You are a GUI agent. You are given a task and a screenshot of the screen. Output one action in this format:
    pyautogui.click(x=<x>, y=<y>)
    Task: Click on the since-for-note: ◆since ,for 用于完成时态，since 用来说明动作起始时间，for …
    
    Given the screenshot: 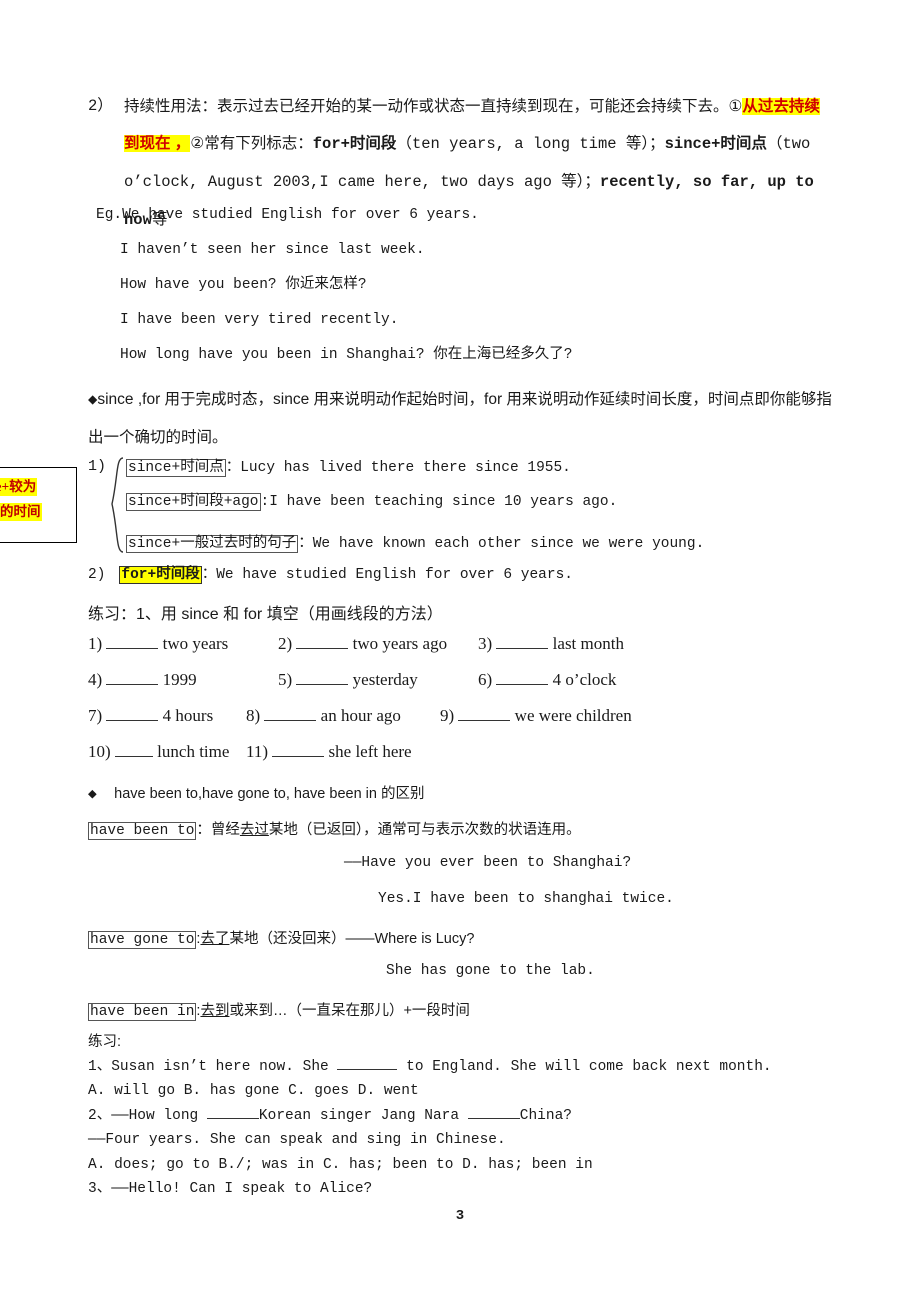 What is the action you would take?
    pyautogui.click(x=462, y=419)
    